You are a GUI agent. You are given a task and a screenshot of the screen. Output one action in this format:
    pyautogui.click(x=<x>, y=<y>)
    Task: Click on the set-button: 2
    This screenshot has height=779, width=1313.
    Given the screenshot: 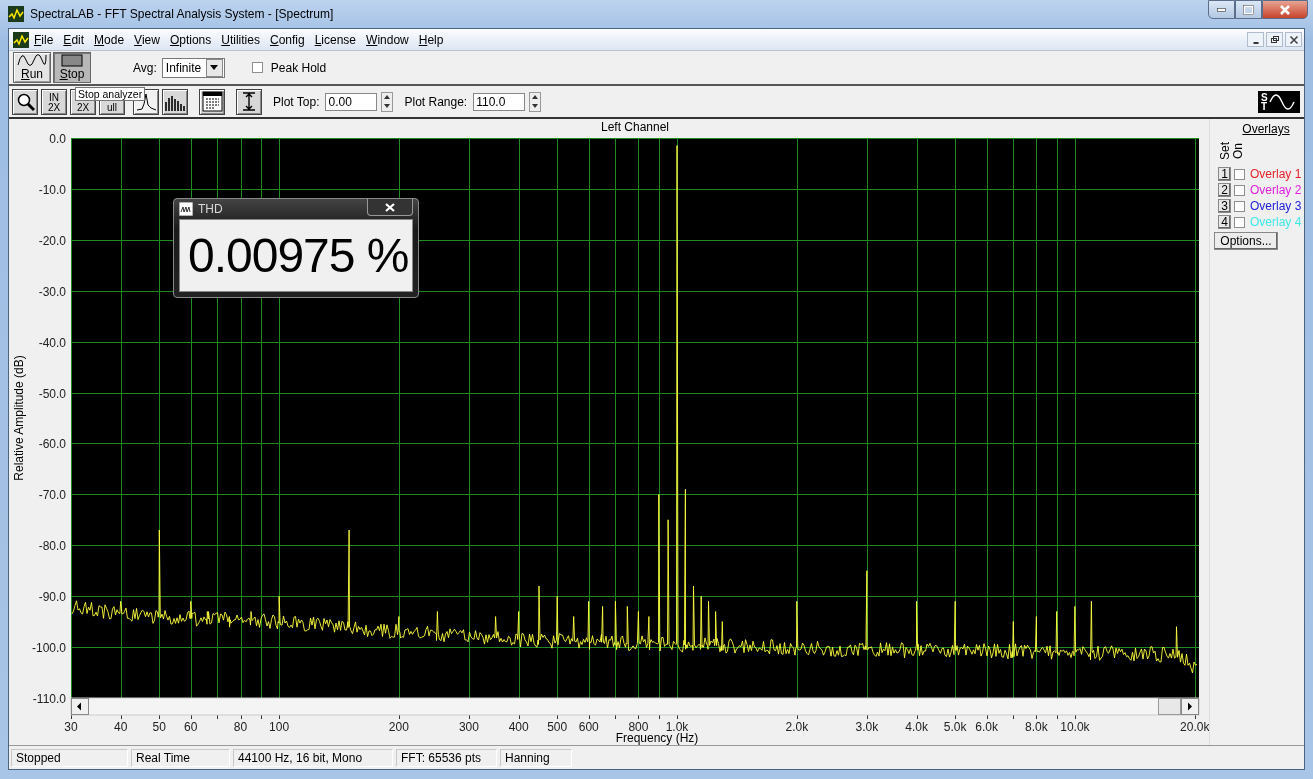 What is the action you would take?
    pyautogui.click(x=1224, y=190)
    